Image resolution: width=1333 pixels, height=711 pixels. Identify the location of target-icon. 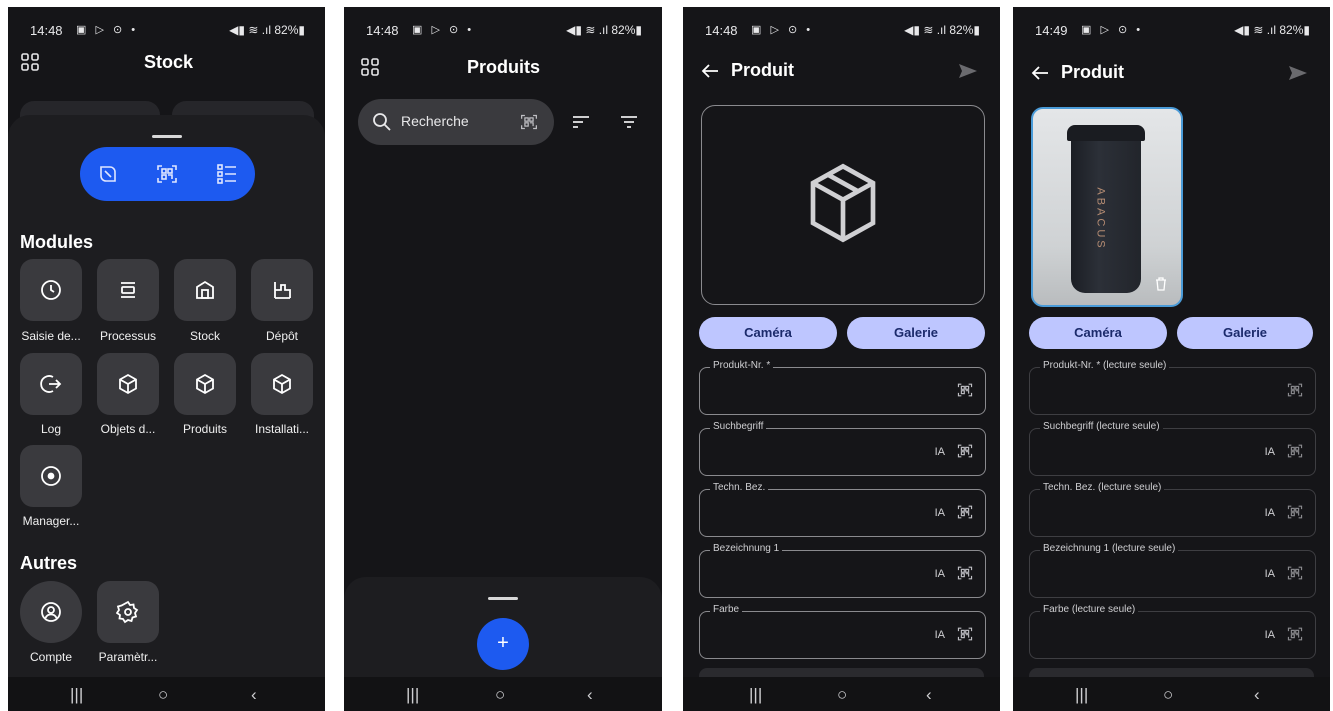
(51, 476).